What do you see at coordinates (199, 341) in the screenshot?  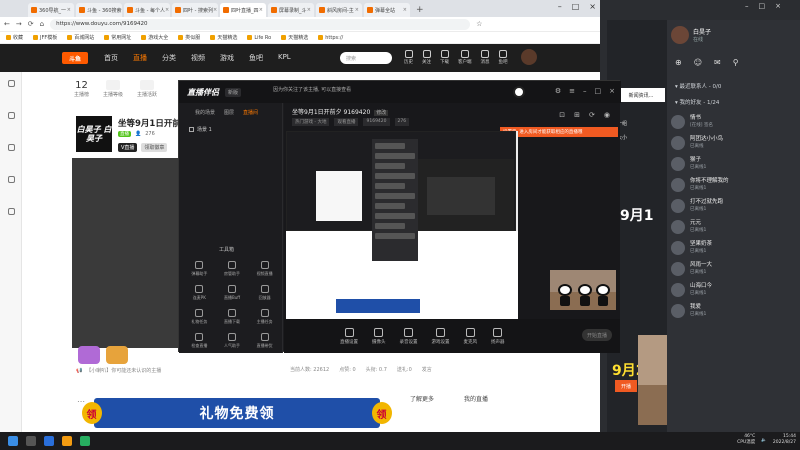 I see `tool-item: 检查直播` at bounding box center [199, 341].